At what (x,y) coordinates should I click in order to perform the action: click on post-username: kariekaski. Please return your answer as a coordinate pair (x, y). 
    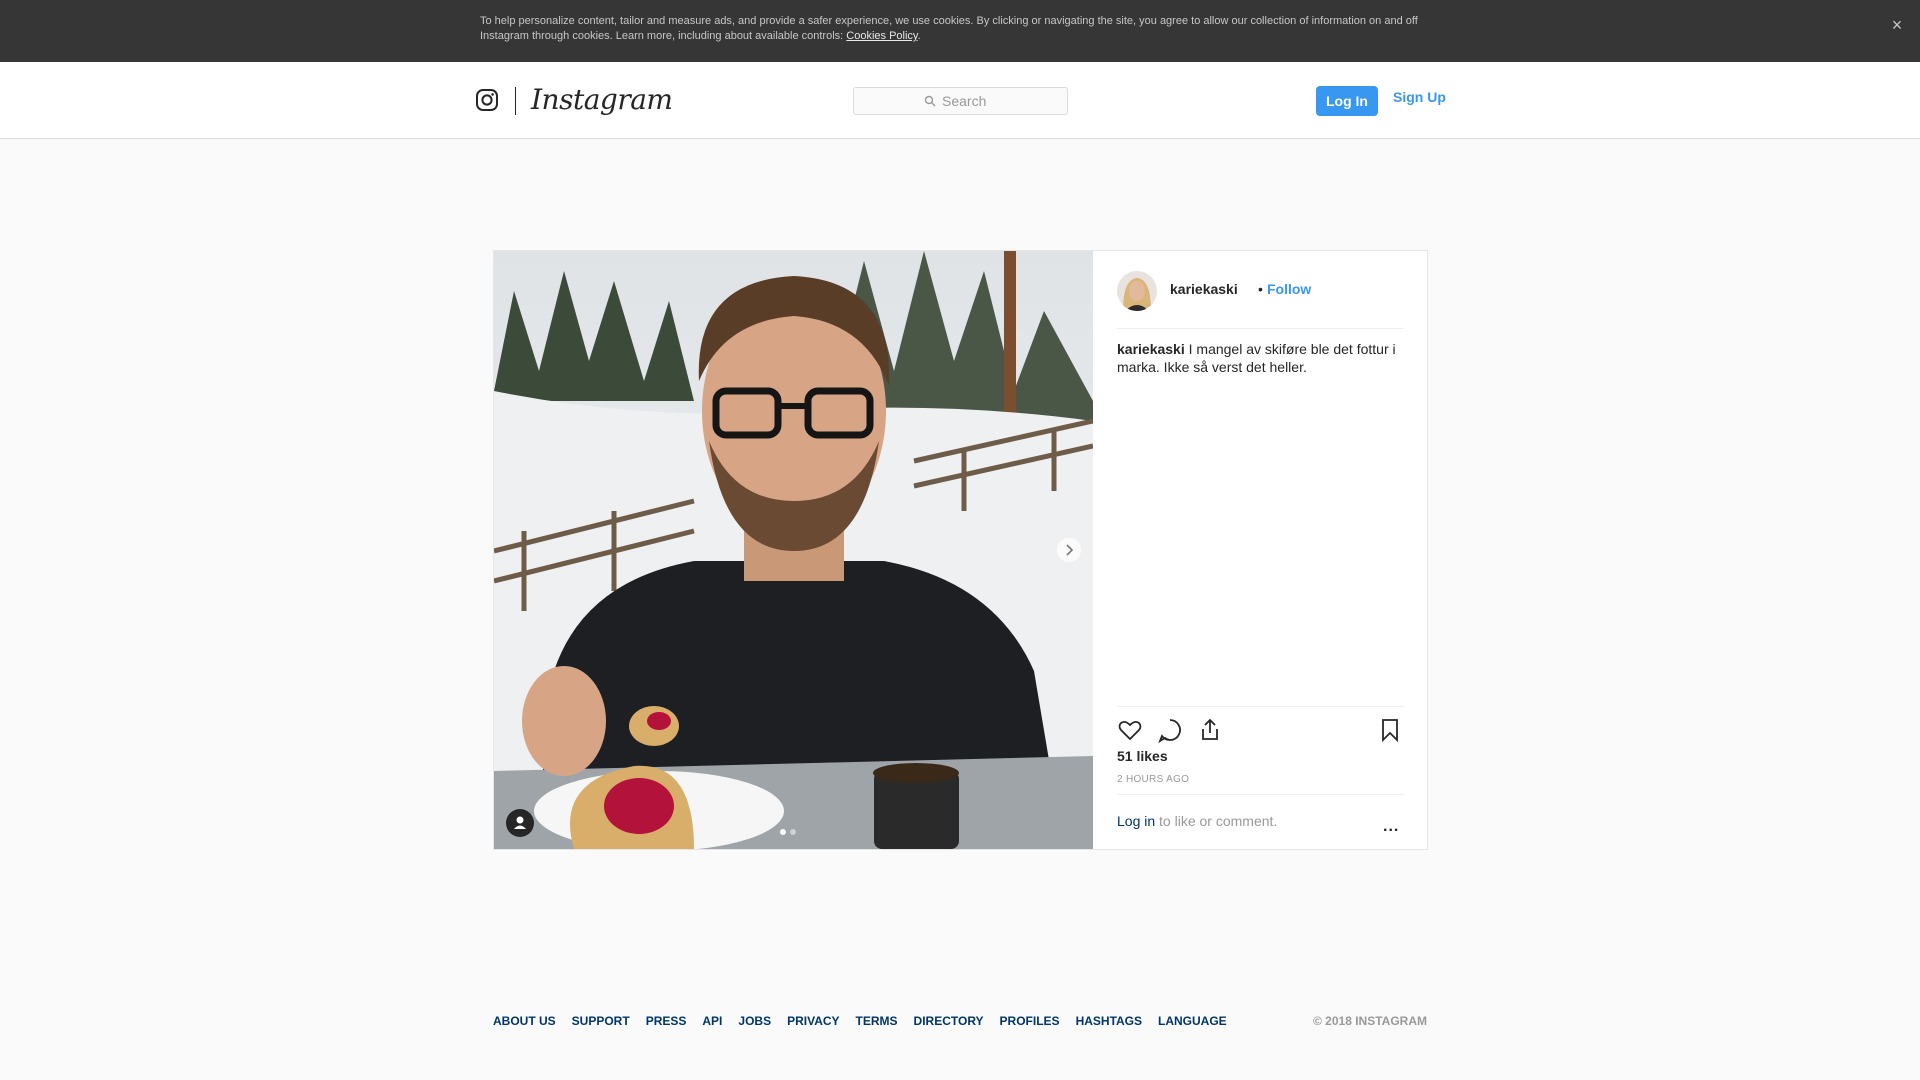
    Looking at the image, I should click on (1204, 289).